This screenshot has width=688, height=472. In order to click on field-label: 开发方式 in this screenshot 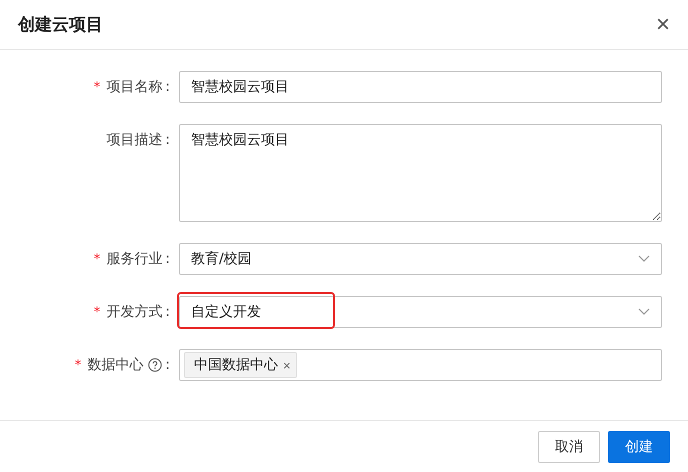, I will do `click(134, 312)`.